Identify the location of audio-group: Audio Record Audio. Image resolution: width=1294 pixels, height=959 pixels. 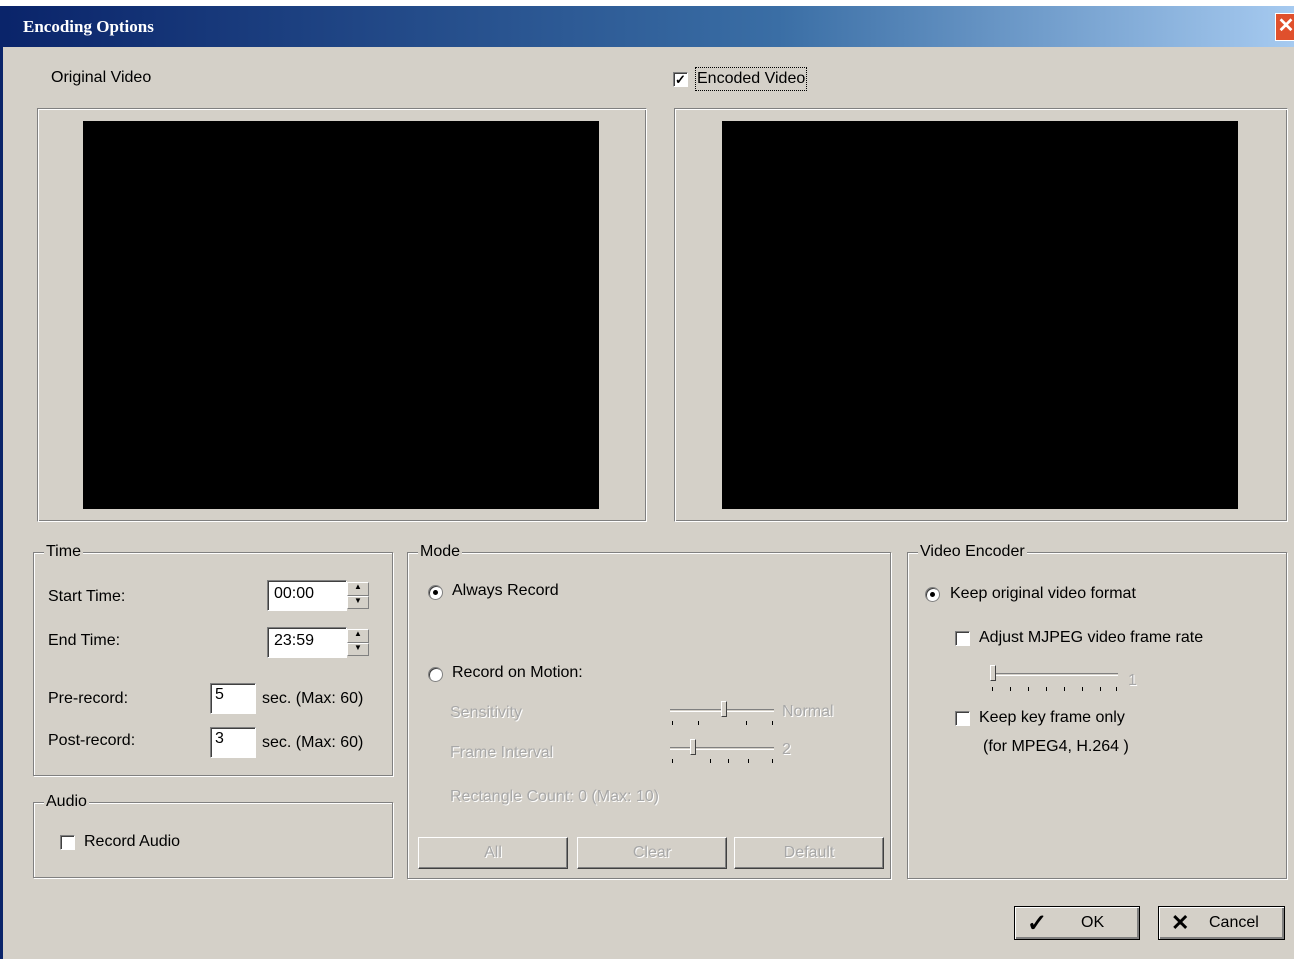
(213, 835).